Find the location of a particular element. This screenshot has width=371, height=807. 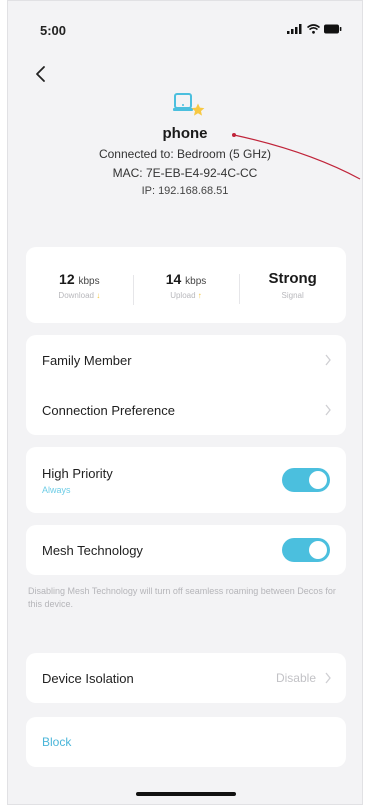

high-priority-label: High Priority is located at coordinates (77, 473).